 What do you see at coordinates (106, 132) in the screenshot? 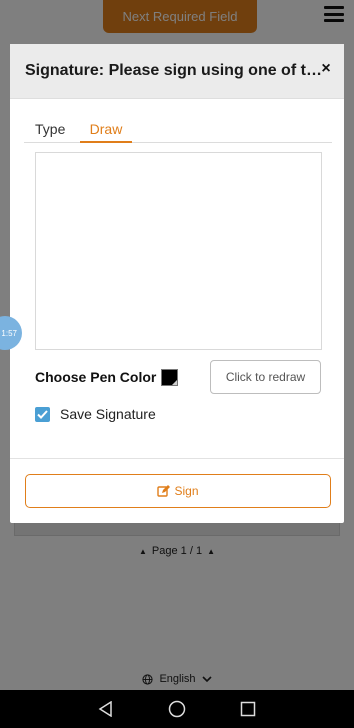
I see `tab-draw: Draw` at bounding box center [106, 132].